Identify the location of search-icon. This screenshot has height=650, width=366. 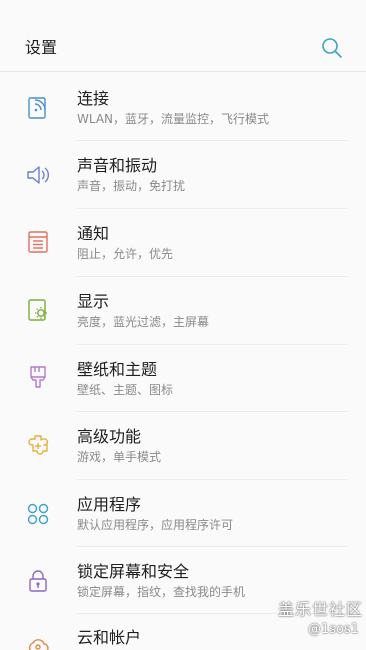
(332, 48).